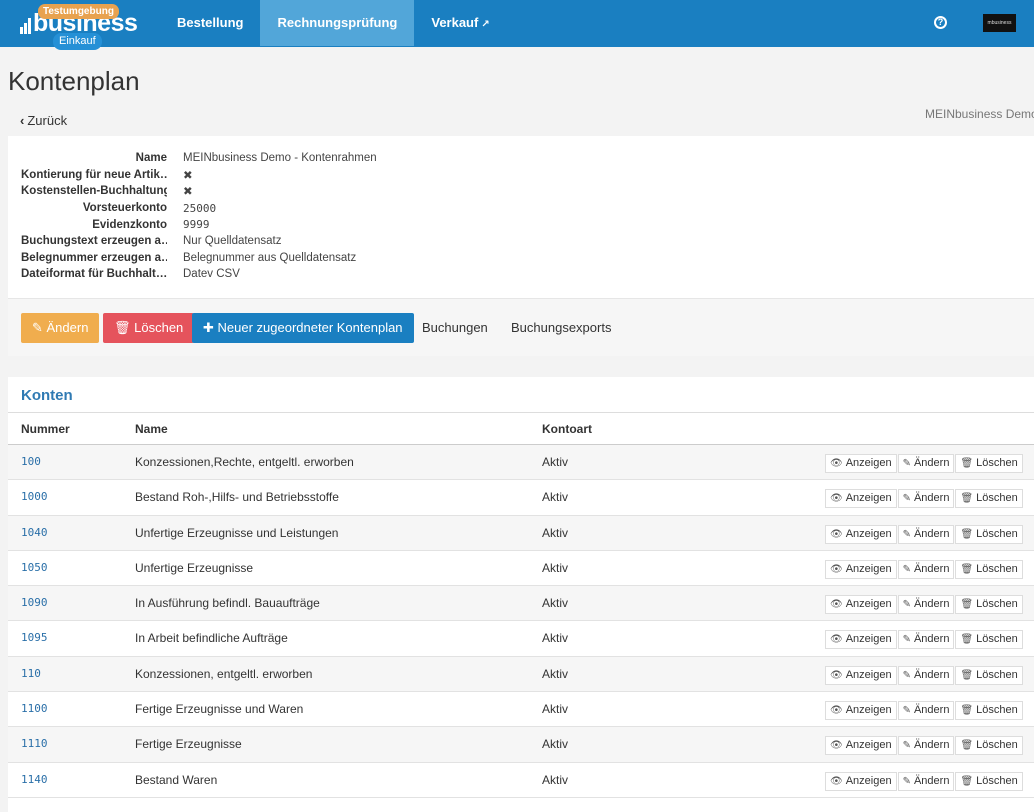  Describe the element at coordinates (199, 191) in the screenshot. I see `detail-row-kostenstellen: Kostenstellen-Buchhaltung ✖` at that location.